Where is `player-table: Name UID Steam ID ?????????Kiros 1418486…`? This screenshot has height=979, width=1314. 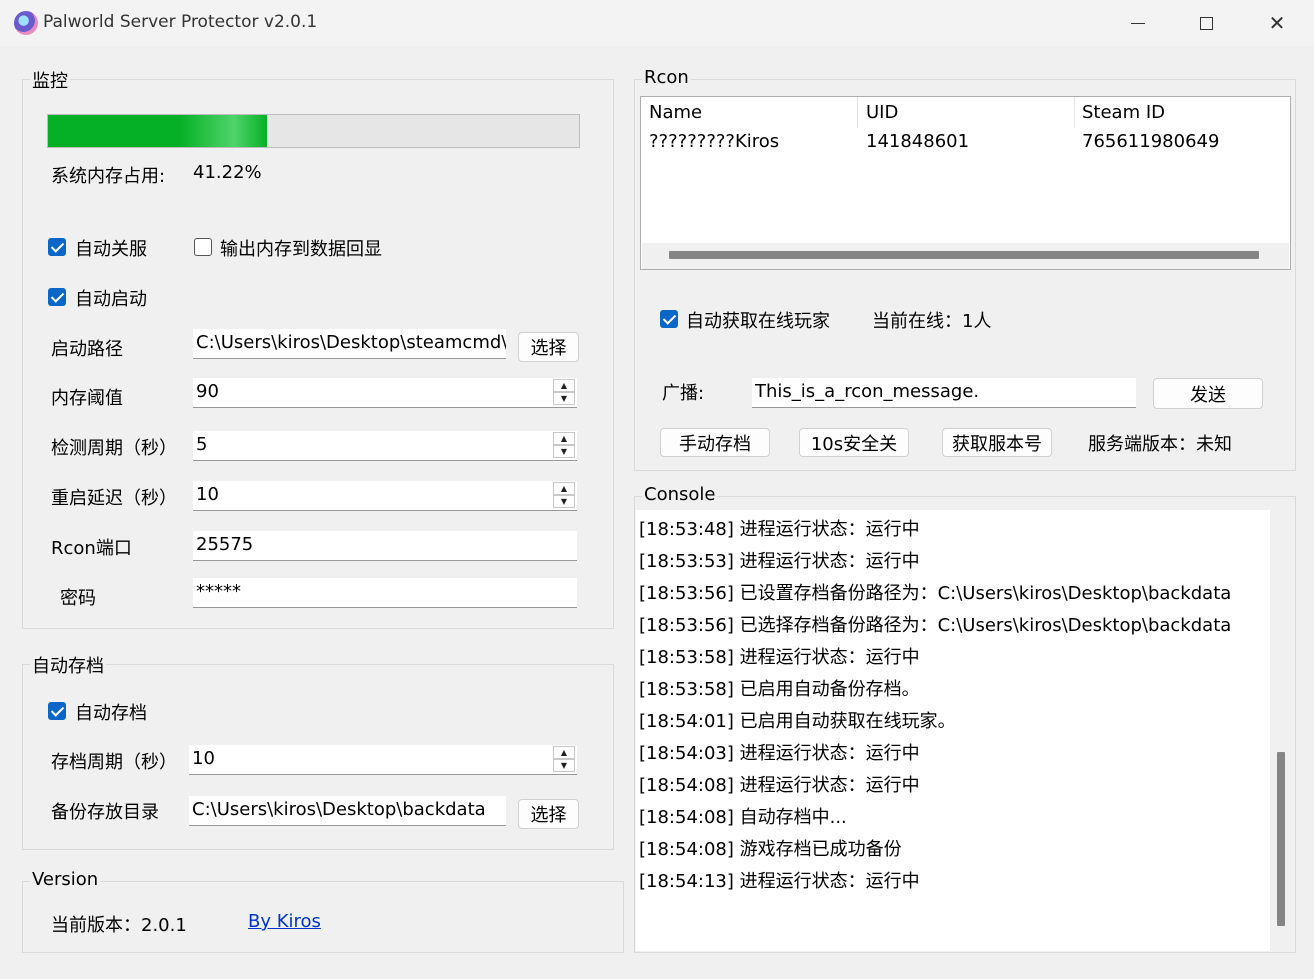 player-table: Name UID Steam ID ?????????Kiros 1418486… is located at coordinates (965, 183).